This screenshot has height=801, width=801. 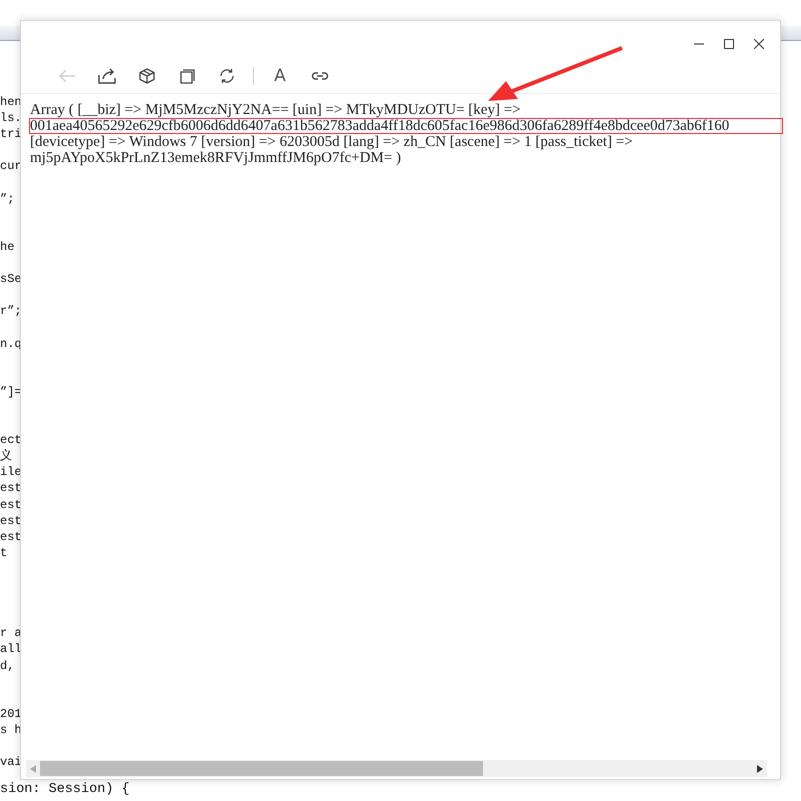 What do you see at coordinates (11, 311) in the screenshot?
I see `code-line: r”;` at bounding box center [11, 311].